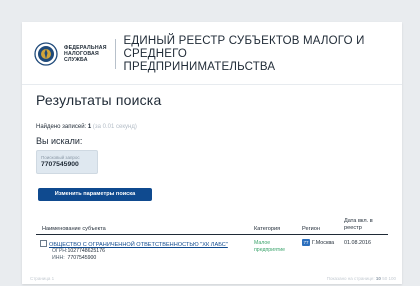  I want to click on found-records: Найдено записей: 1 (за 0.01 секунд), so click(86, 127).